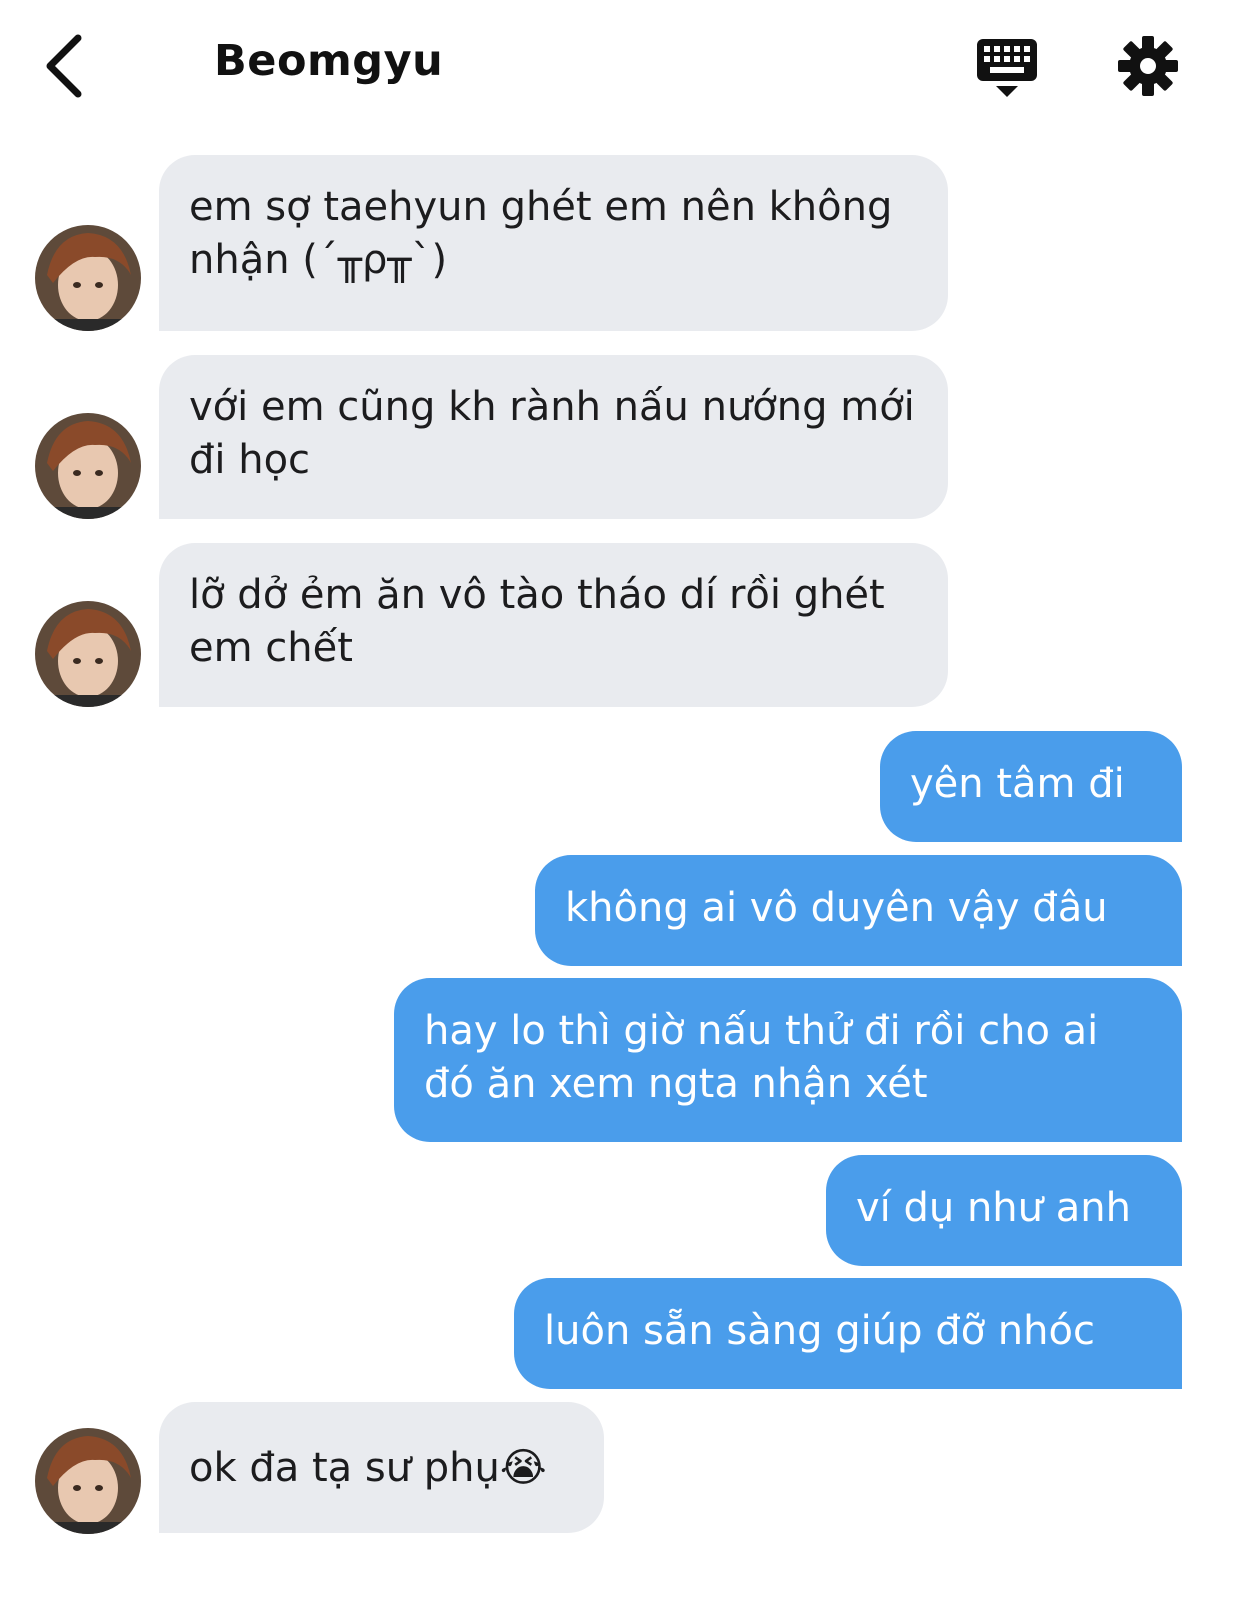 The width and height of the screenshot is (1242, 1599). I want to click on gear-icon, so click(1148, 66).